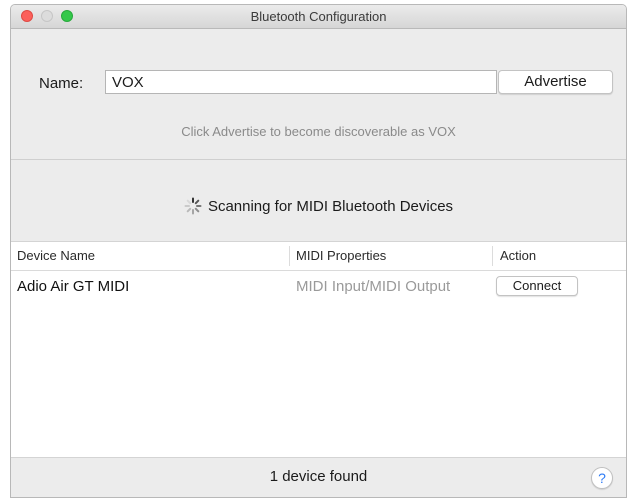  What do you see at coordinates (318, 476) in the screenshot?
I see `device-count-status: 1 device found` at bounding box center [318, 476].